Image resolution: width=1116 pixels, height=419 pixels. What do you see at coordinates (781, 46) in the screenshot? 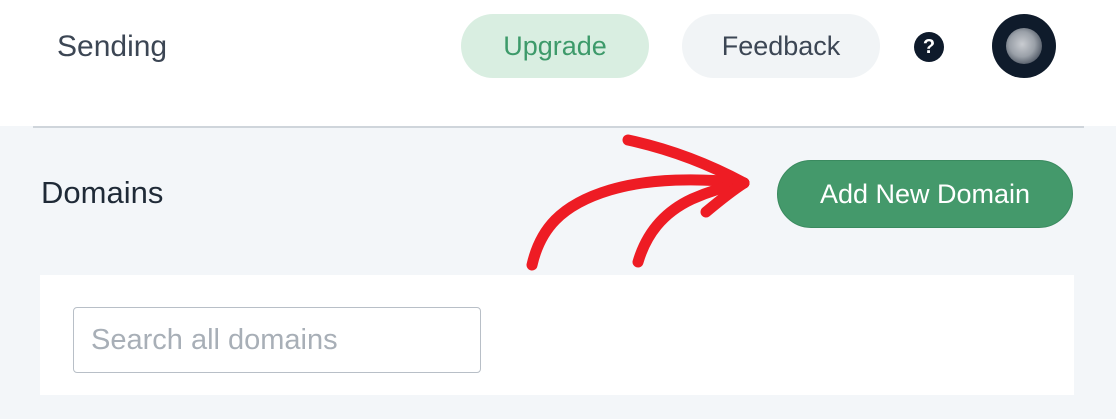
I see `feedback-button: Feedback` at bounding box center [781, 46].